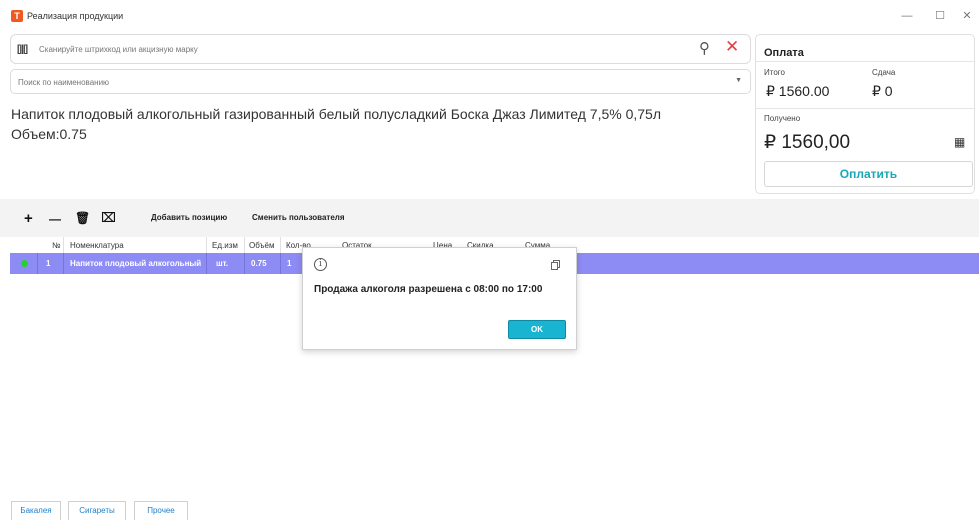  I want to click on add-position-button: Добавить позицию, so click(189, 217).